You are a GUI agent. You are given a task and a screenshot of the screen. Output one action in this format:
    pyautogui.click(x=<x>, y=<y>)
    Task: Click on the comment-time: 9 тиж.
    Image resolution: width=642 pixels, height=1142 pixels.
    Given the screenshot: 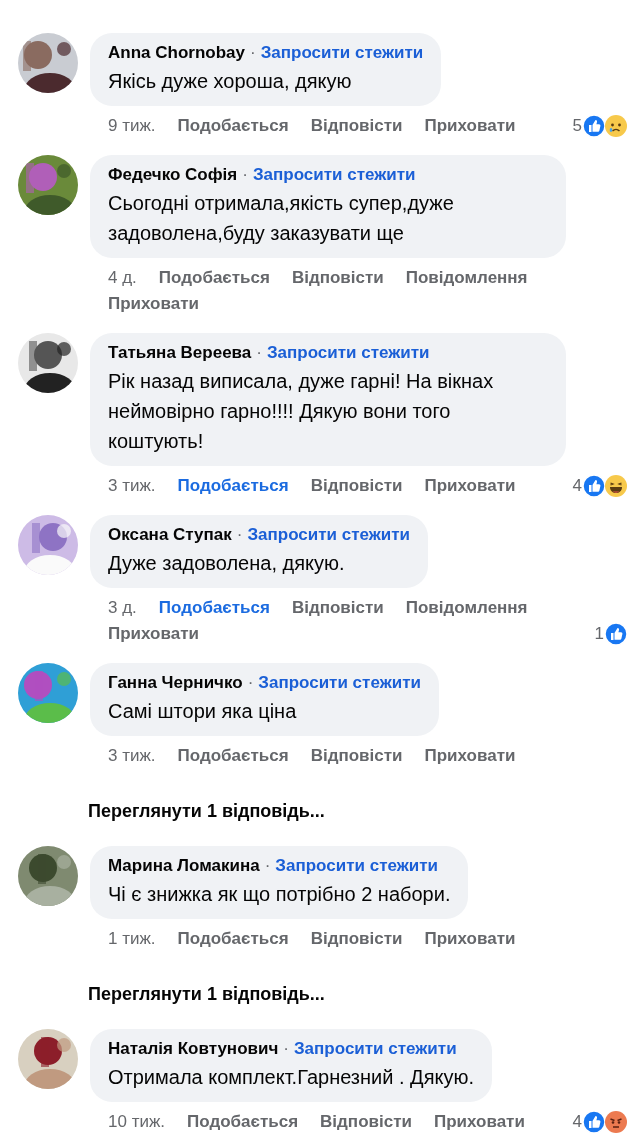 What is the action you would take?
    pyautogui.click(x=132, y=126)
    